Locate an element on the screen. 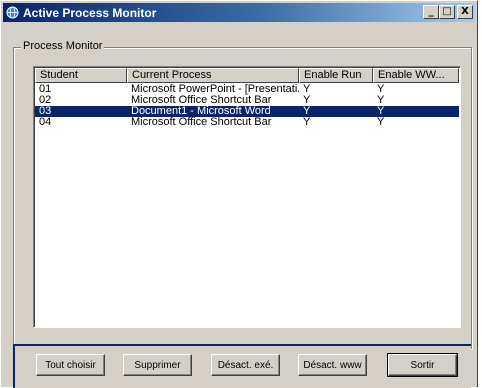 The image size is (482, 388). exit-button: Sortir is located at coordinates (422, 365).